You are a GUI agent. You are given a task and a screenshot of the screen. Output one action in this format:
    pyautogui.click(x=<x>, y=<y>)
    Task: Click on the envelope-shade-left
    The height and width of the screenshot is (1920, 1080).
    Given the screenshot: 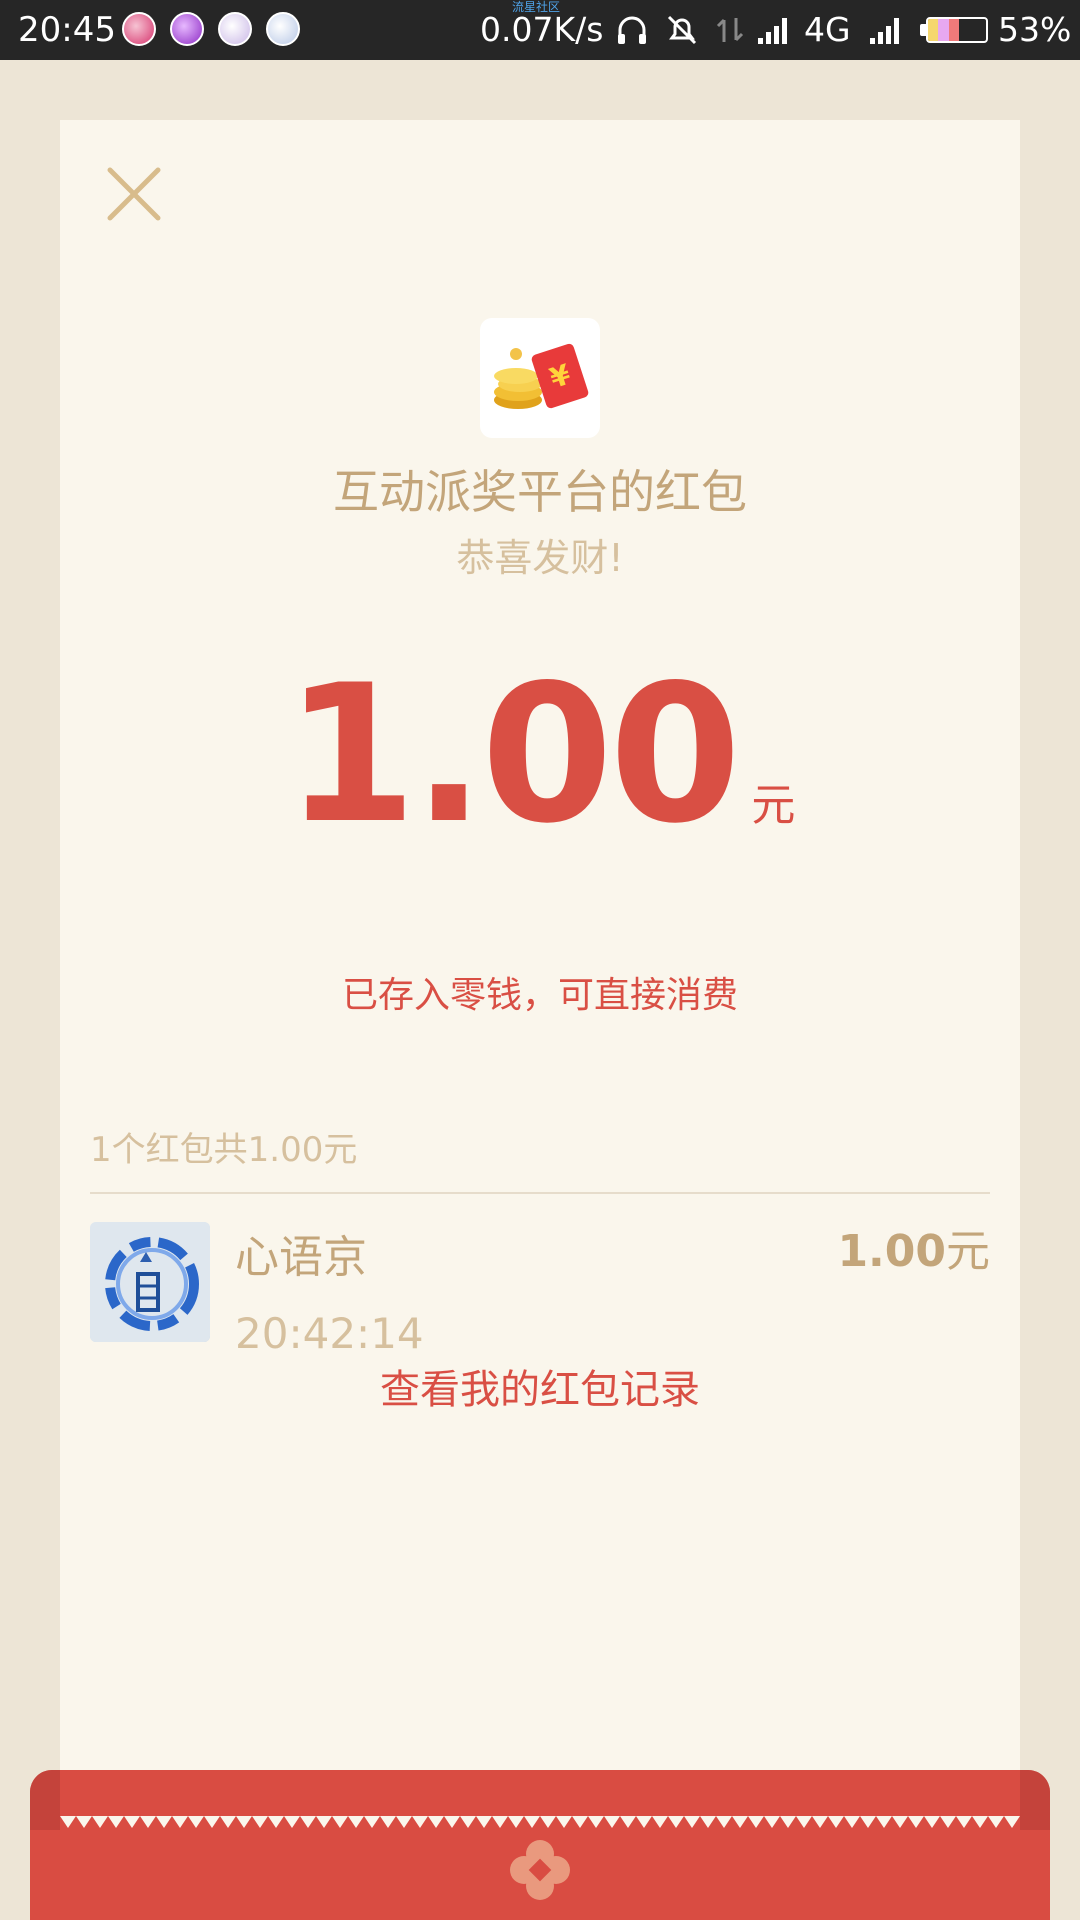 What is the action you would take?
    pyautogui.click(x=45, y=1800)
    